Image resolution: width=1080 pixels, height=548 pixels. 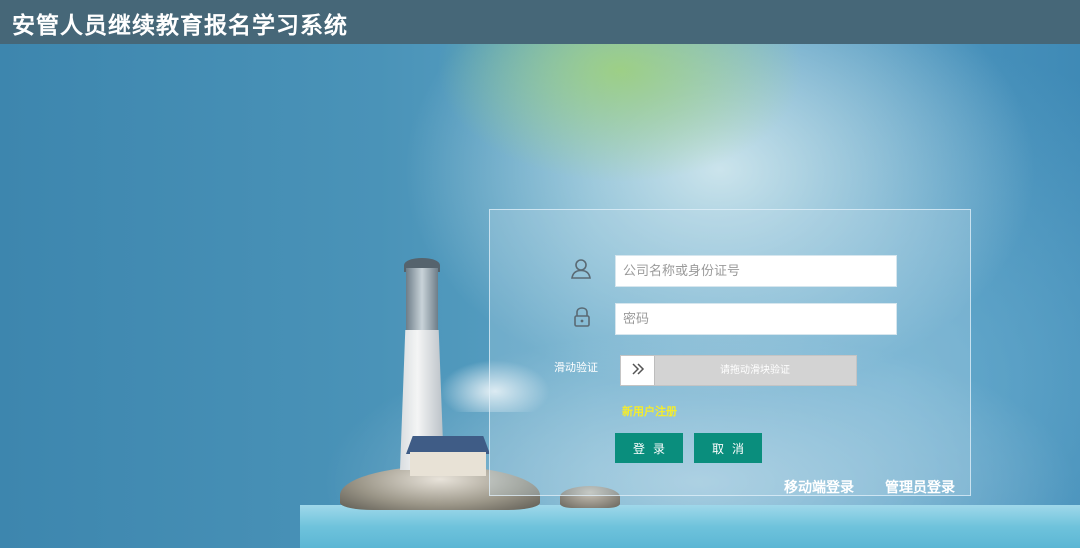 I want to click on slider-hint-text: 请拖动滑块验证, so click(x=755, y=370).